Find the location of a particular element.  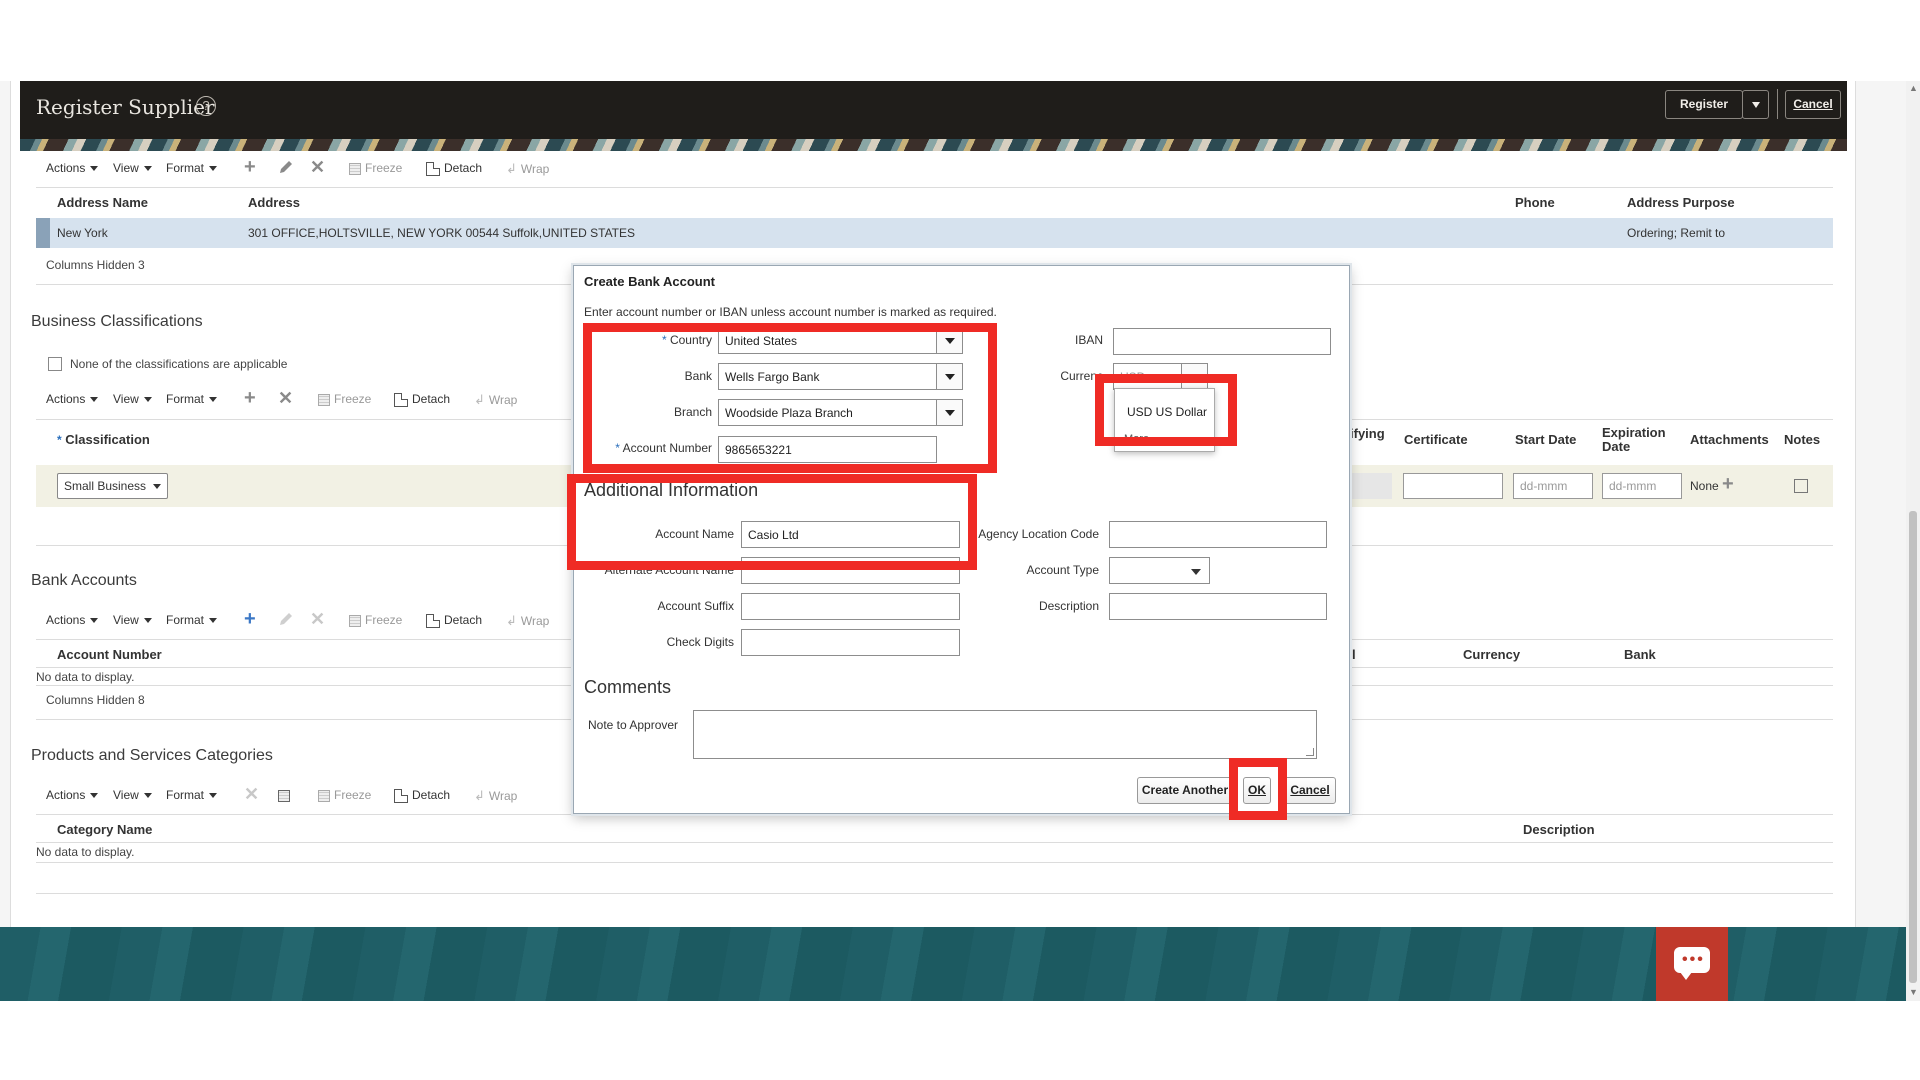

none-applicable-checkbox is located at coordinates (55, 364).